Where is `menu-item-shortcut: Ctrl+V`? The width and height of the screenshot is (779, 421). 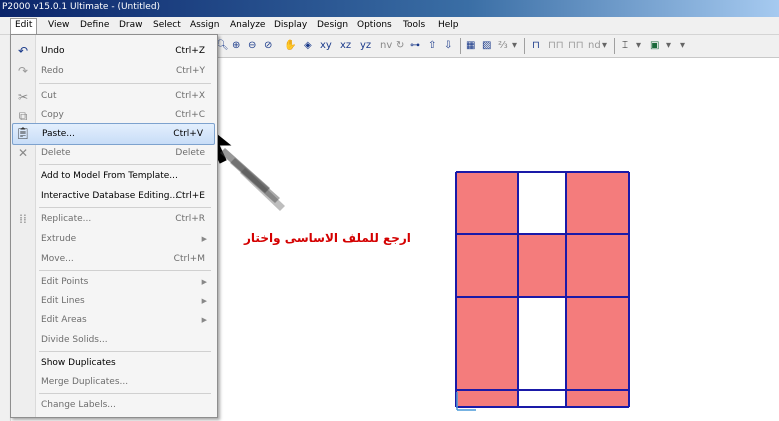 menu-item-shortcut: Ctrl+V is located at coordinates (188, 134).